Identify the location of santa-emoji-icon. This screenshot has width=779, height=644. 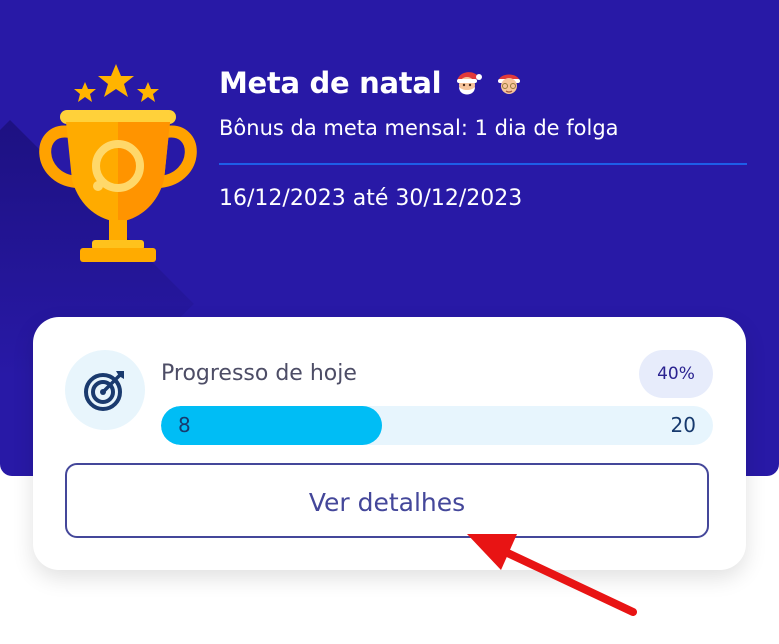
(470, 83).